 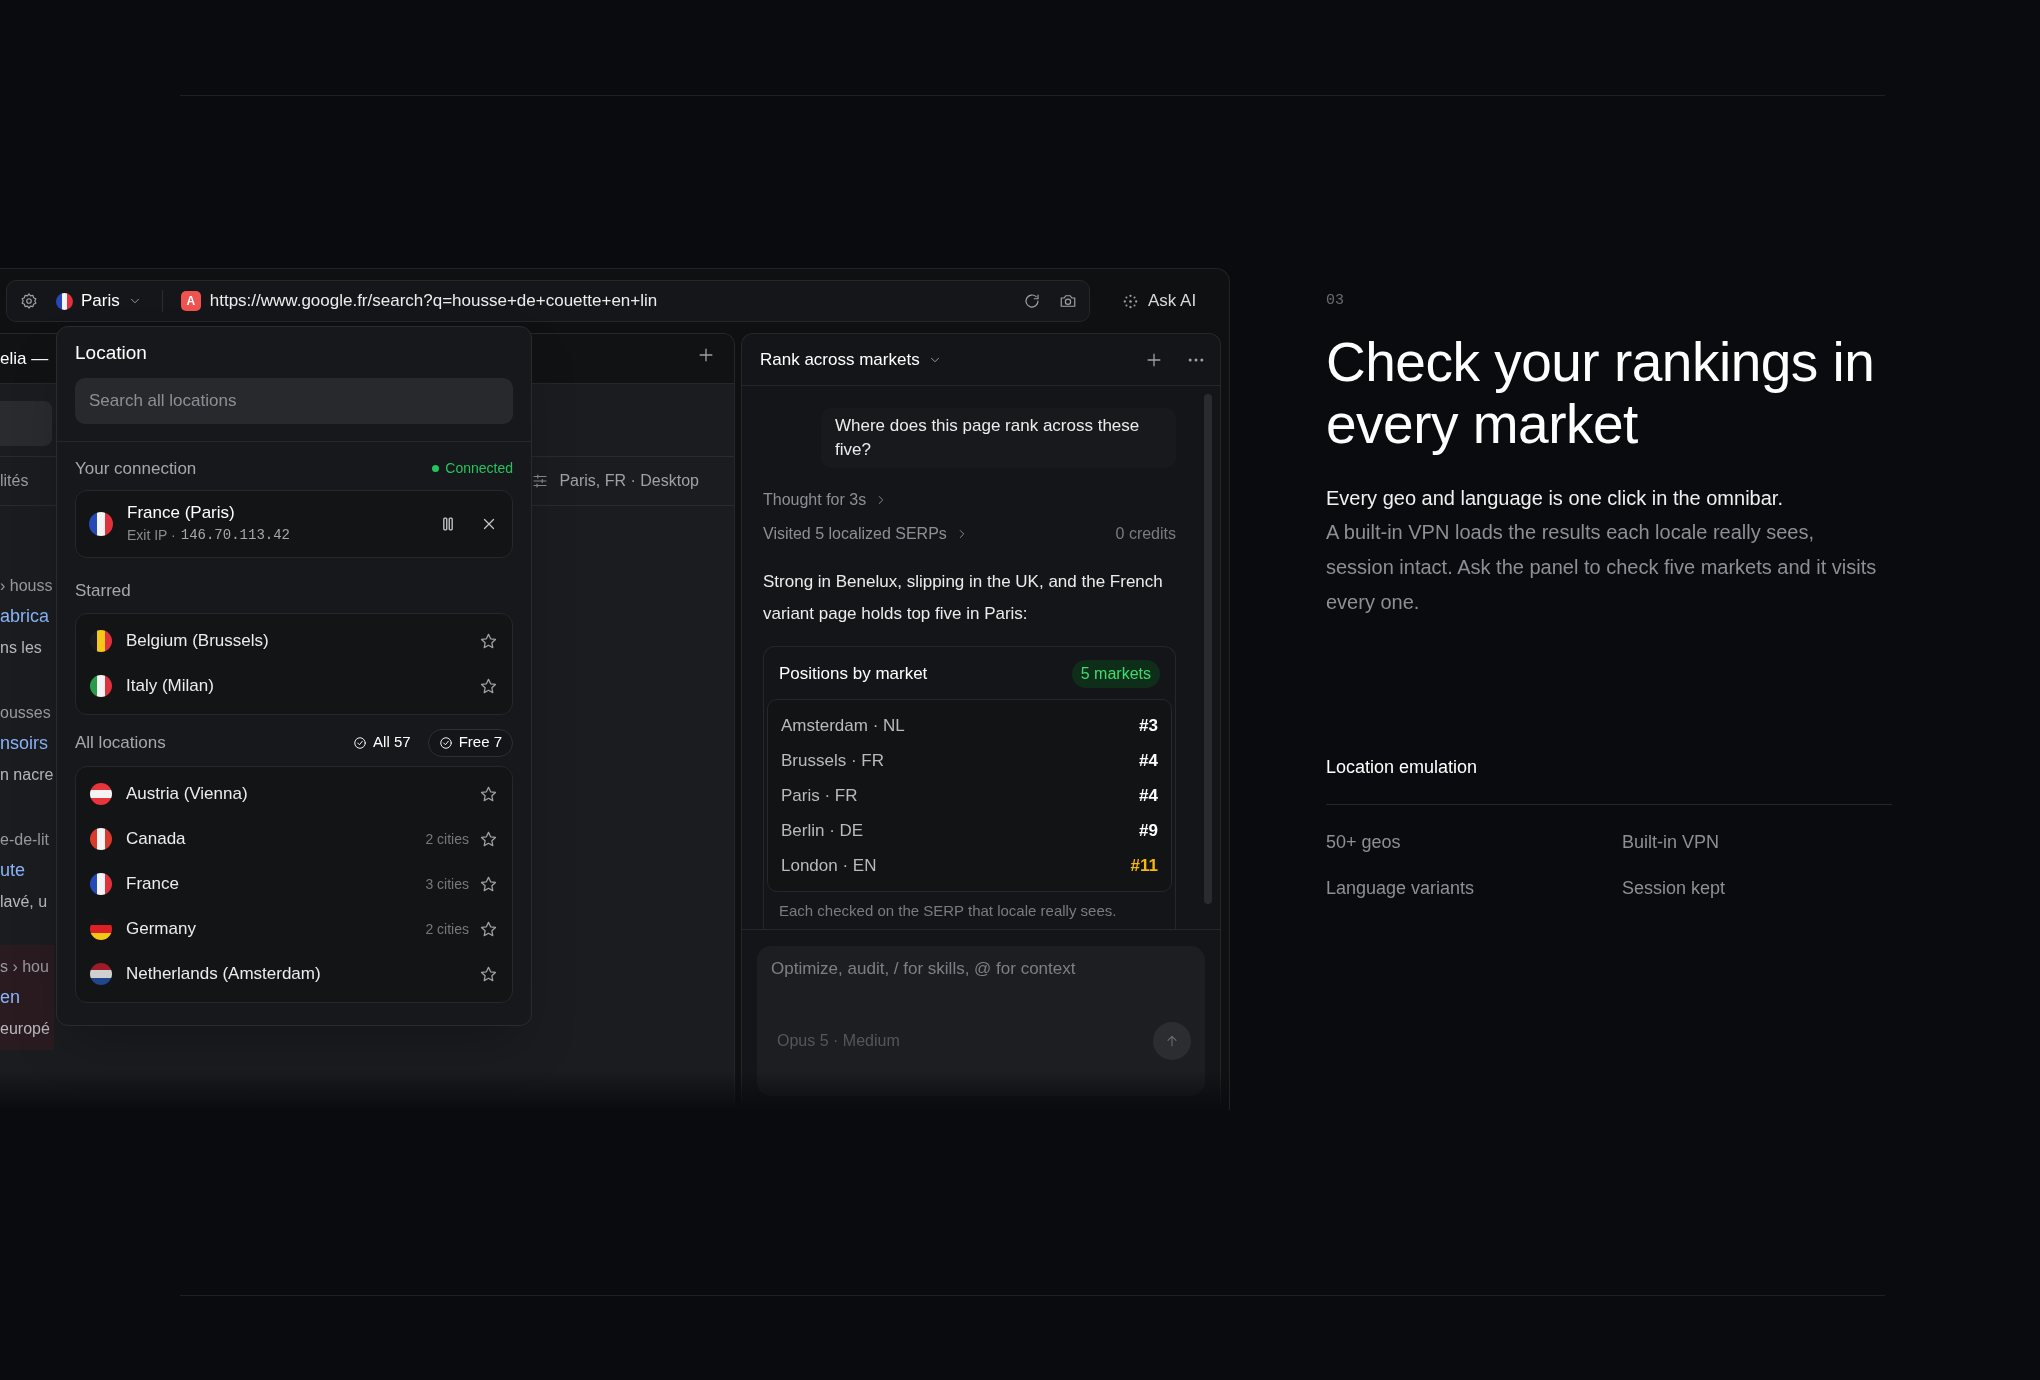 I want to click on refresh-icon, so click(x=1032, y=301).